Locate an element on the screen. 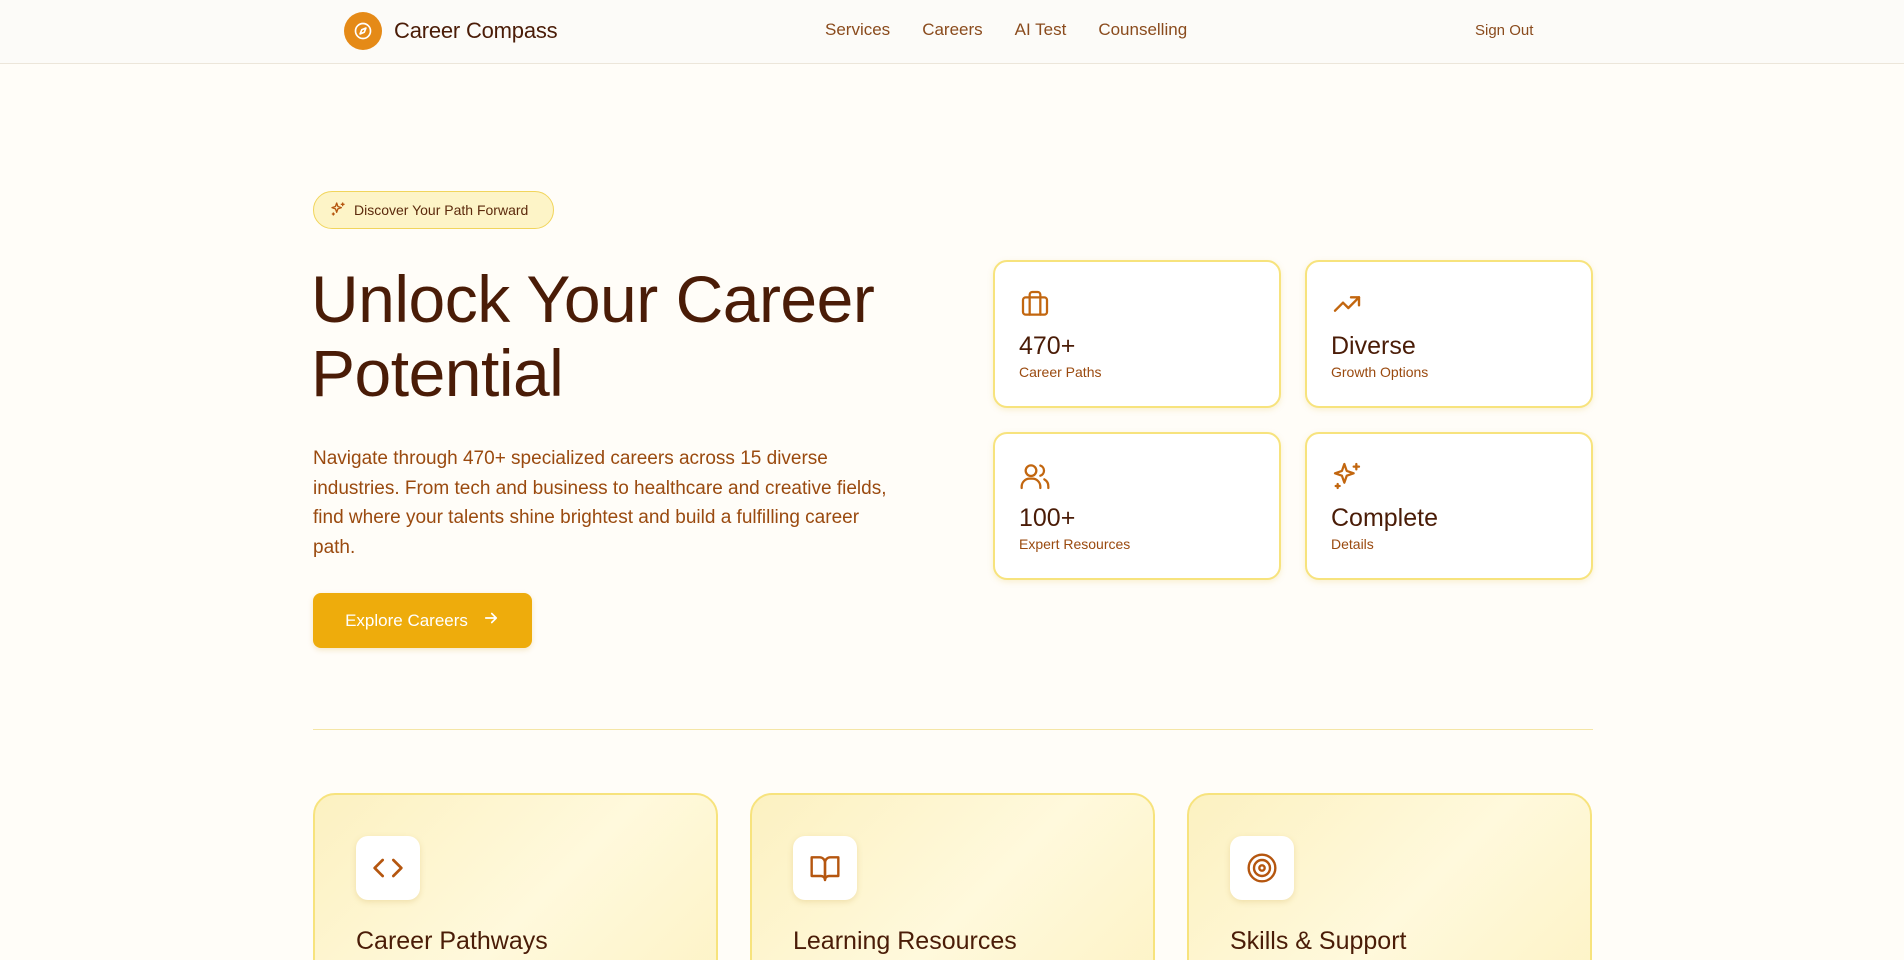 This screenshot has width=1904, height=960. stat-card-growth-options: Diverse Growth Options is located at coordinates (1449, 334).